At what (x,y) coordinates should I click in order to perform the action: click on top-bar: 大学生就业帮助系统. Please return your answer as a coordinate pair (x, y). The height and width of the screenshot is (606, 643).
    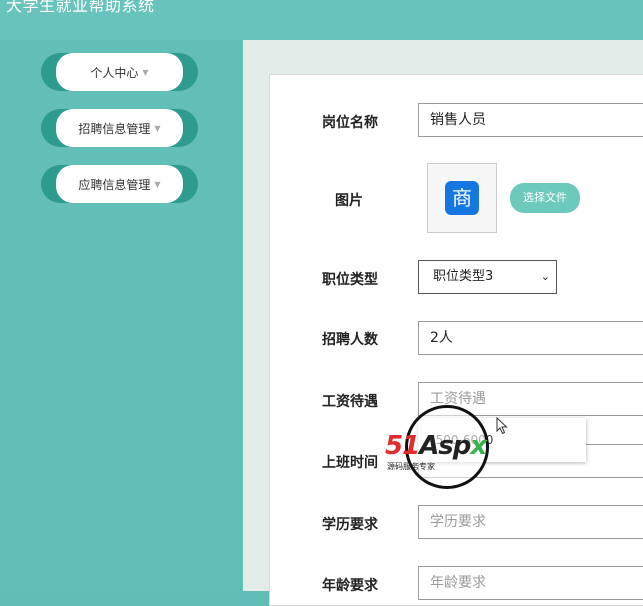
    Looking at the image, I should click on (321, 20).